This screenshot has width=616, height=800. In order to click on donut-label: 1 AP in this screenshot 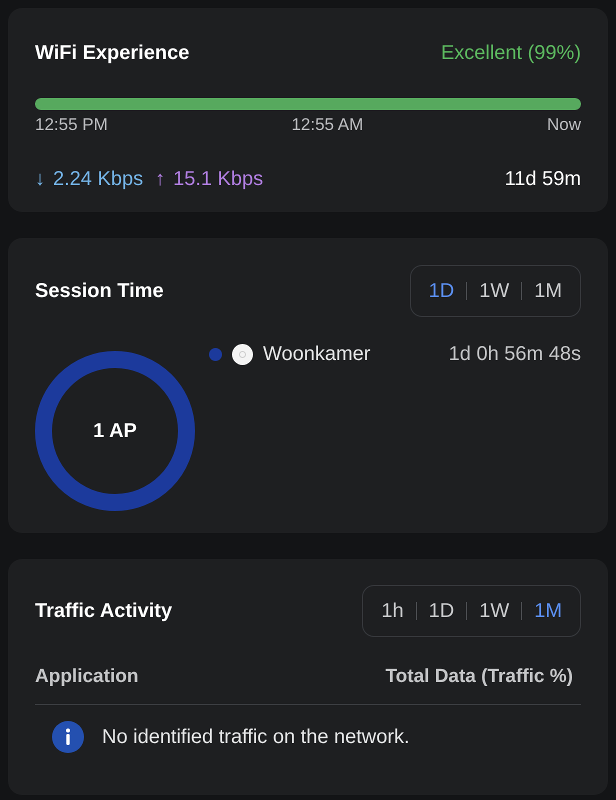, I will do `click(115, 431)`.